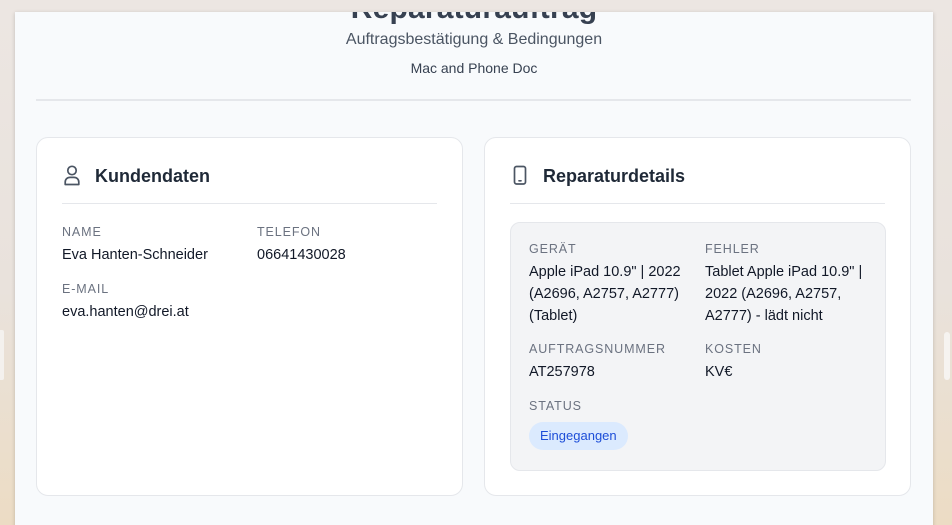  I want to click on document-subtitle: Auftragsbestätigung & Bedingungen, so click(474, 39).